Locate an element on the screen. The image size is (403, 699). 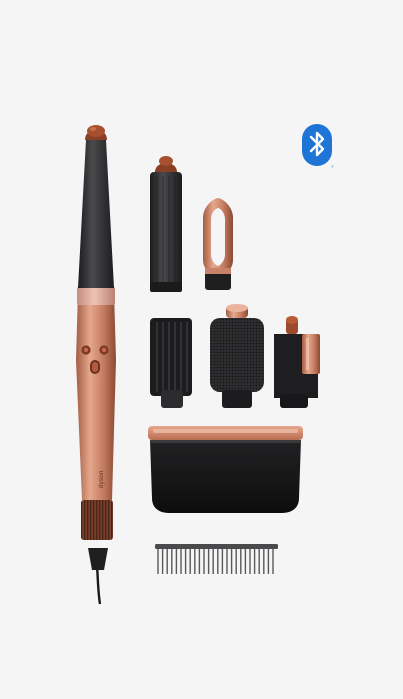
bluetooth-icon: ® is located at coordinates (318, 146).